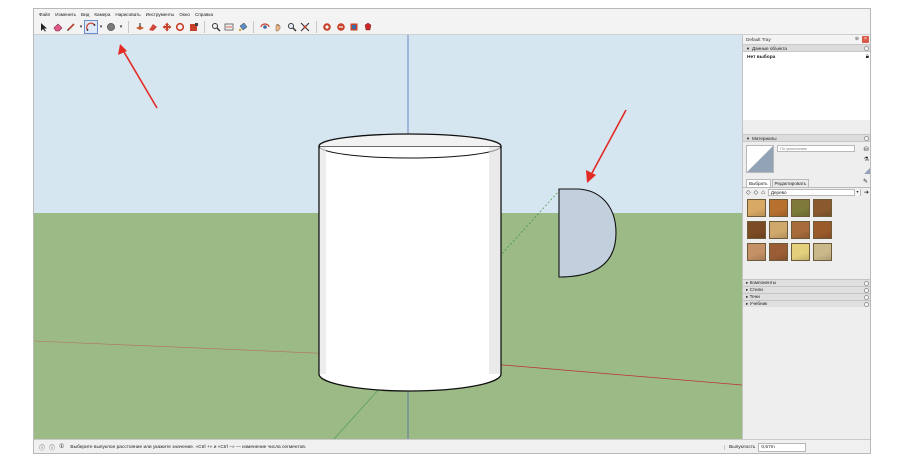 The image size is (912, 466). I want to click on tab-select: Выбрать, so click(758, 183).